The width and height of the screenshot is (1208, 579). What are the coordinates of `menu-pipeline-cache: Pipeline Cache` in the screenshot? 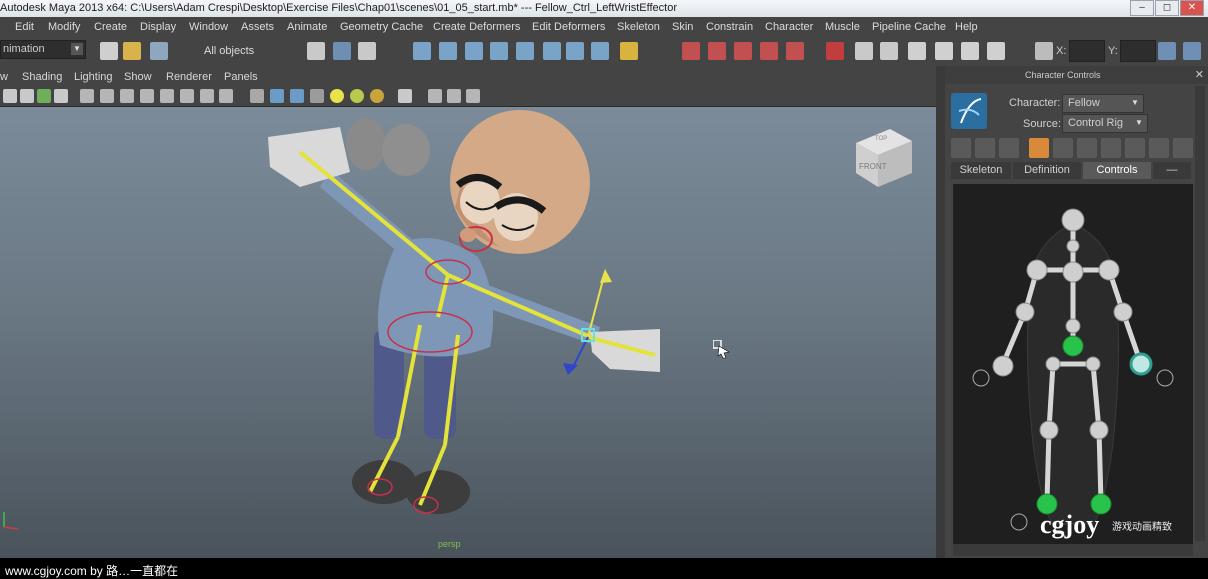 It's located at (909, 27).